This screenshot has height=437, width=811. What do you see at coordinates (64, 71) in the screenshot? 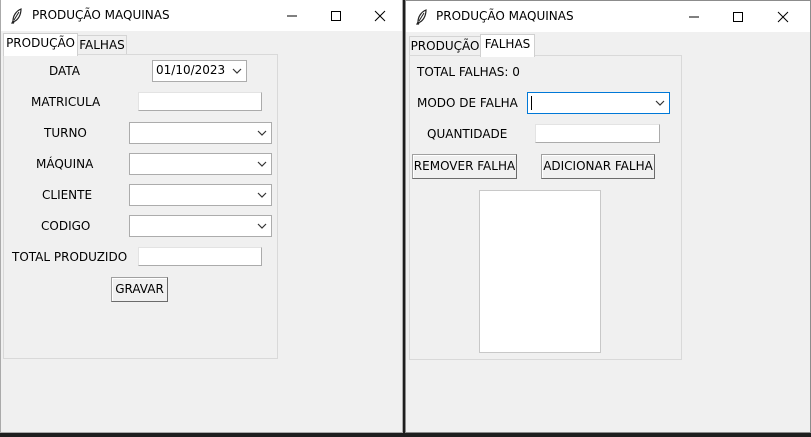
I see `data-label: DATA` at bounding box center [64, 71].